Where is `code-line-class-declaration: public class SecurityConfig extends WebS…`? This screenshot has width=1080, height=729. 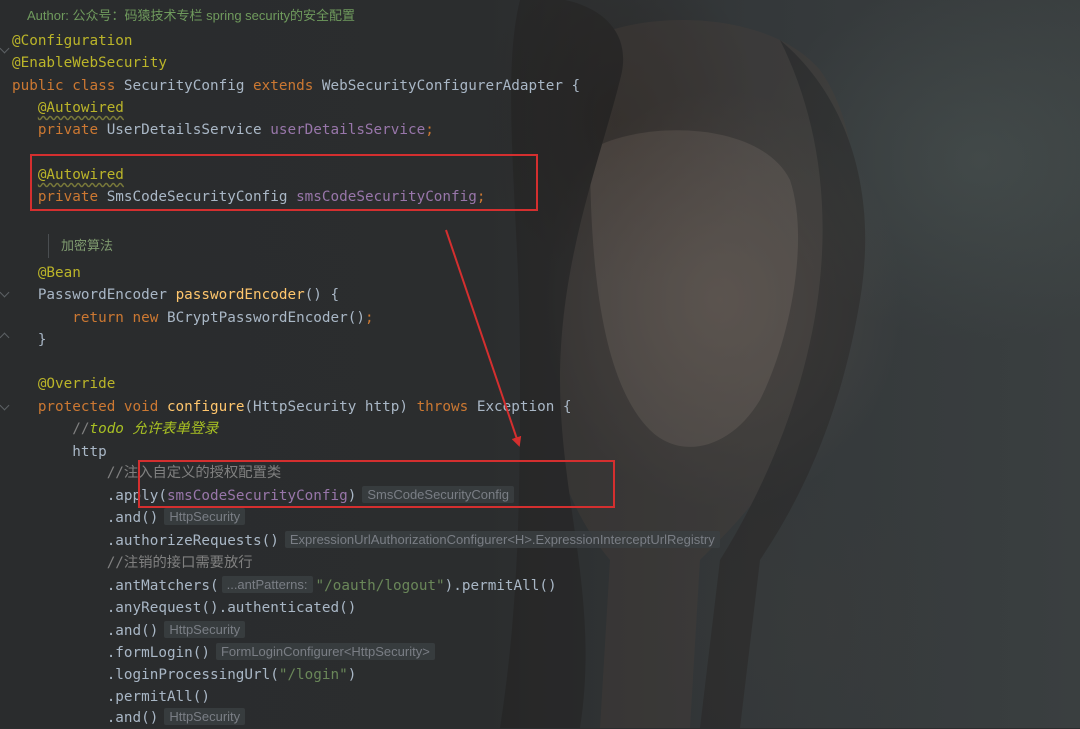
code-line-class-declaration: public class SecurityConfig extends WebS… is located at coordinates (296, 86).